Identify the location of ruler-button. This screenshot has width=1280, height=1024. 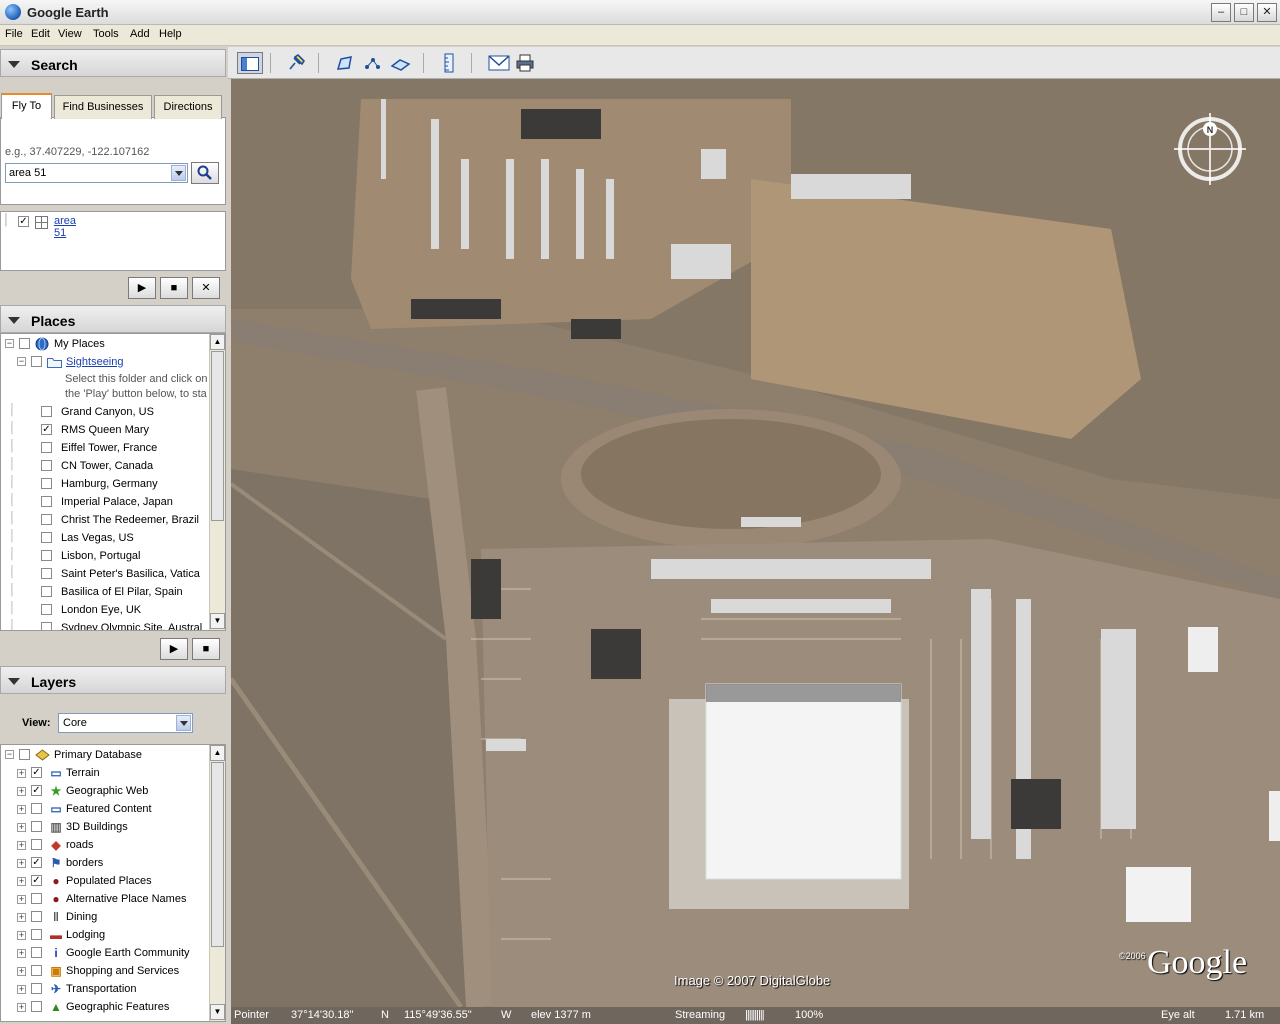
(449, 63).